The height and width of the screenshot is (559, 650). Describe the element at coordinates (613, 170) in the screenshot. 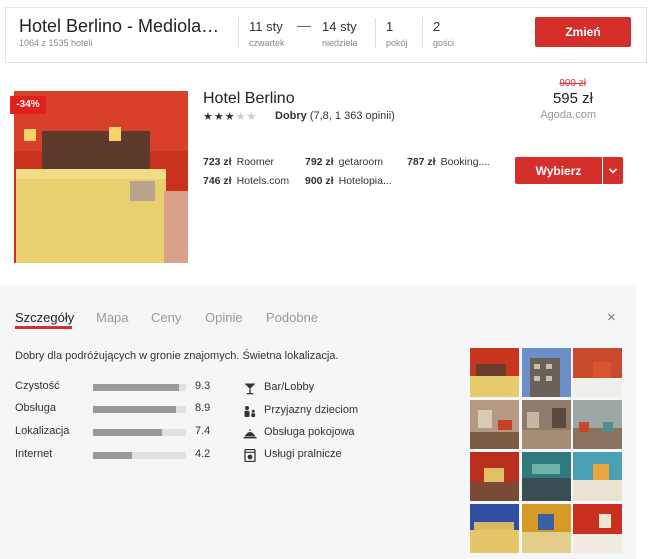

I see `more-offers-dropdown` at that location.